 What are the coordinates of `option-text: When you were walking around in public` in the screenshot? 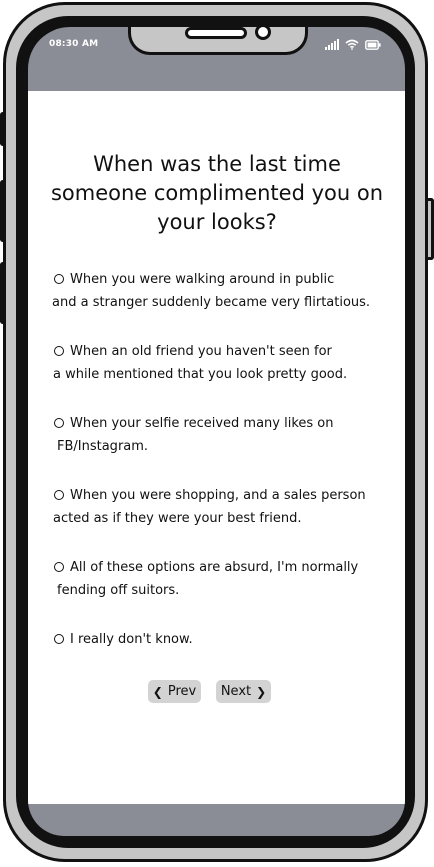 It's located at (202, 279).